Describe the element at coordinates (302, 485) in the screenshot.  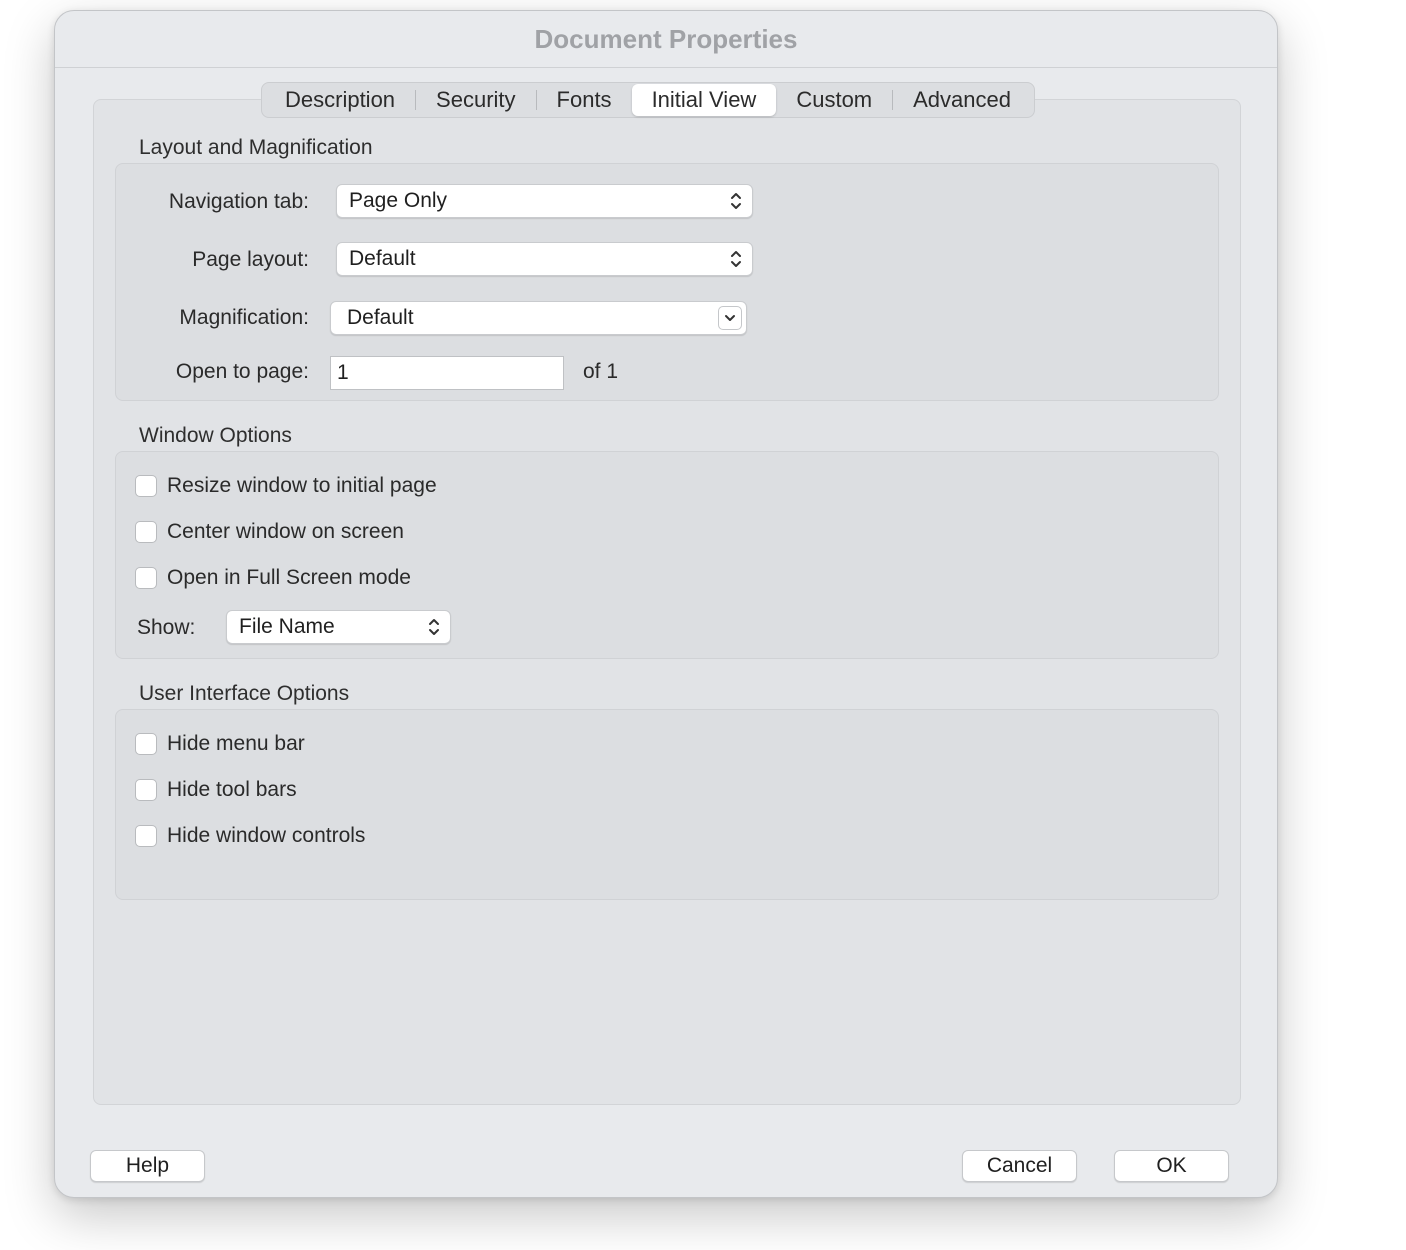
I see `resize-window-label: Resize window to initial page` at that location.